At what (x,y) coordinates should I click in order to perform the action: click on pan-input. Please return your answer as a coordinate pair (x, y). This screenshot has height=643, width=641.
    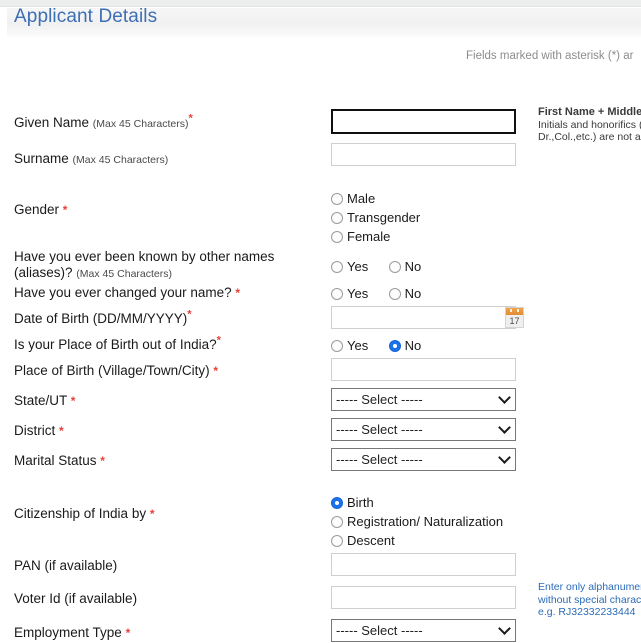
    Looking at the image, I should click on (423, 564).